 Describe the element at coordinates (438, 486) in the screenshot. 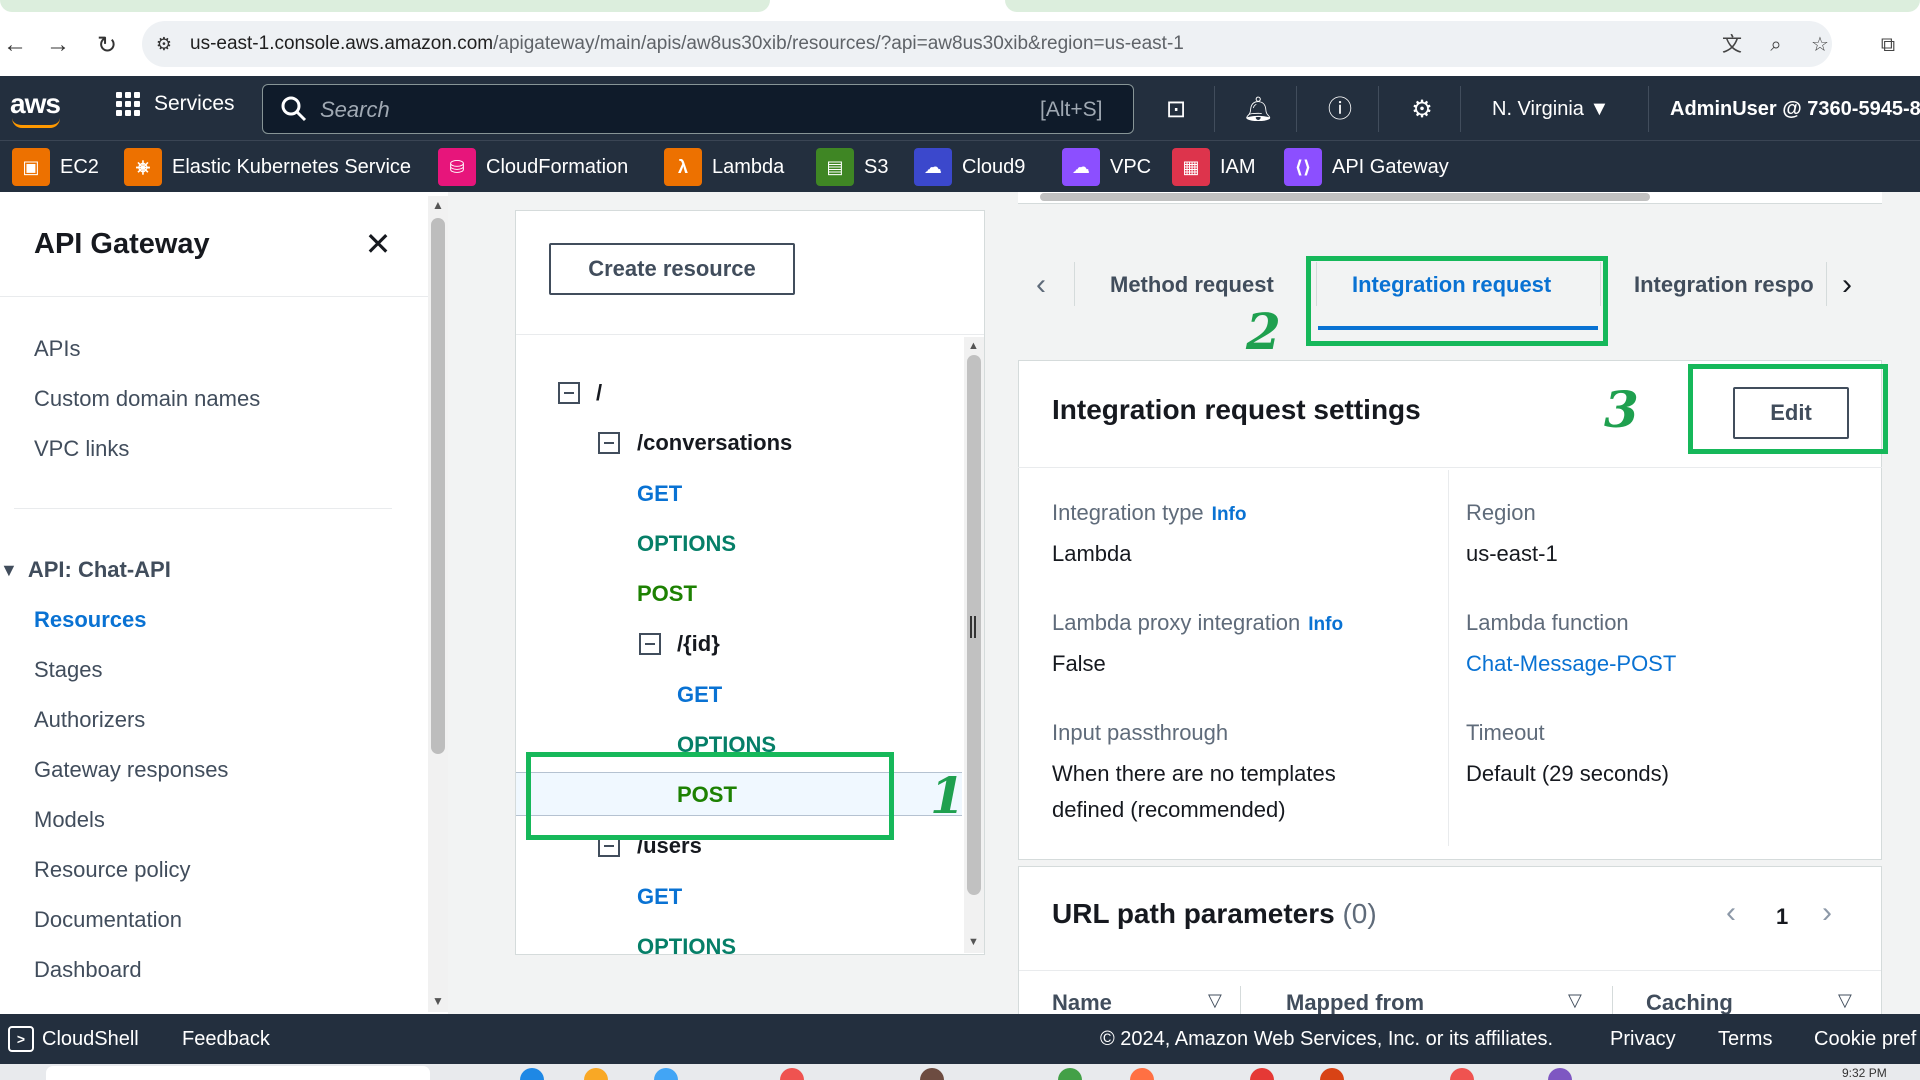

I see `sidebar-scrollbar-thumb` at that location.